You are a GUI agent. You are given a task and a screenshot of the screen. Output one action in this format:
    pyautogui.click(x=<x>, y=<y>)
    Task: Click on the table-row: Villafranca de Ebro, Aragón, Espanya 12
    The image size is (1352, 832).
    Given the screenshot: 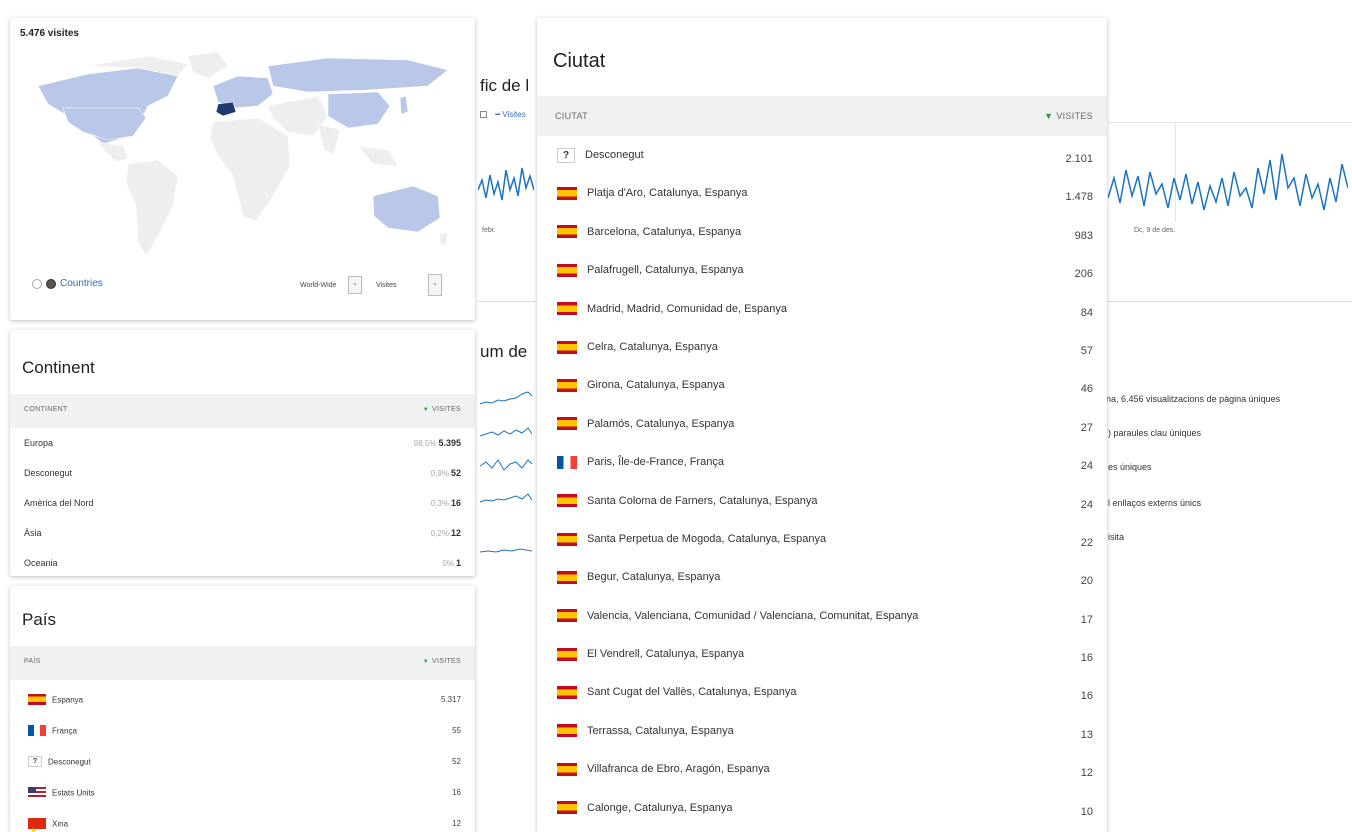 What is the action you would take?
    pyautogui.click(x=822, y=769)
    